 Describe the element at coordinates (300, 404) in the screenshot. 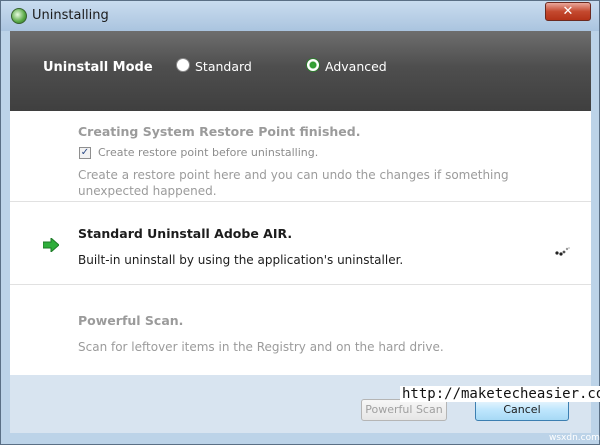

I see `button-bar: Powerful Scan Cancel` at that location.